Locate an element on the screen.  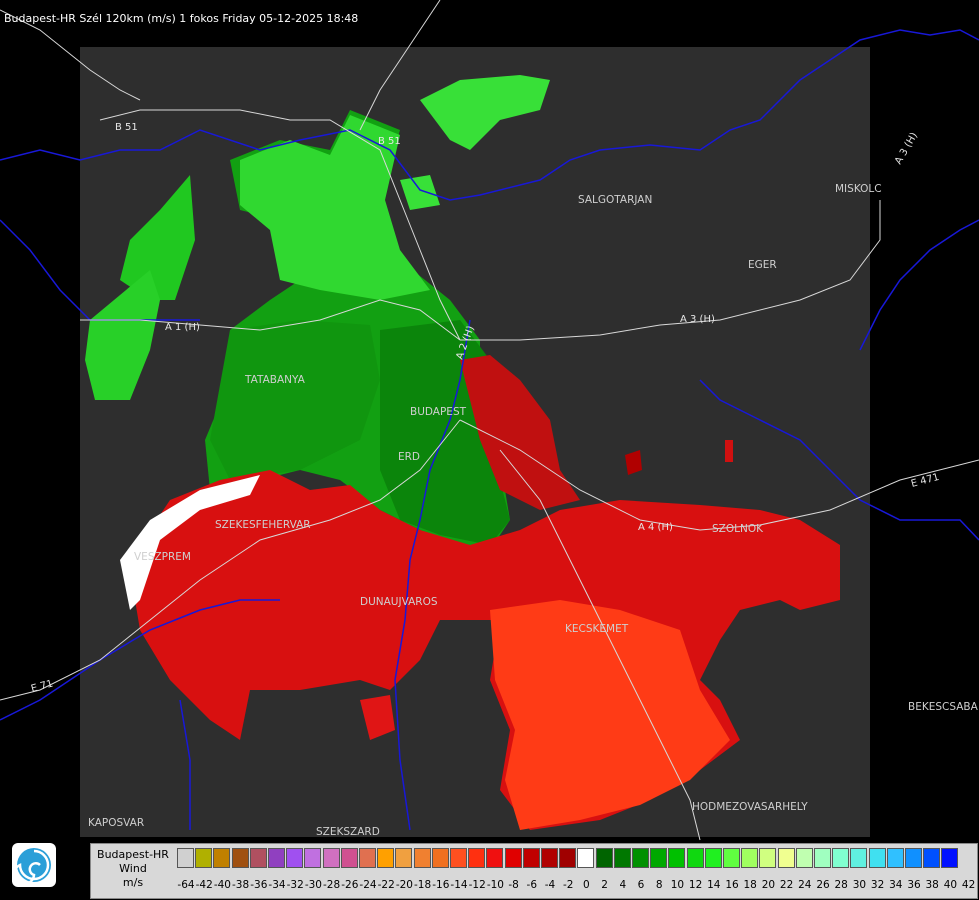
city-label: SZEKESFEHERVAR is located at coordinates (263, 525).